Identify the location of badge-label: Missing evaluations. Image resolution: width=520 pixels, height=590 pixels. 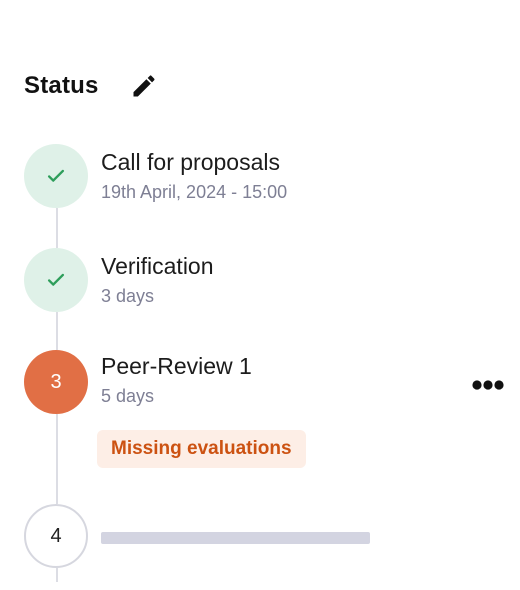
(201, 448).